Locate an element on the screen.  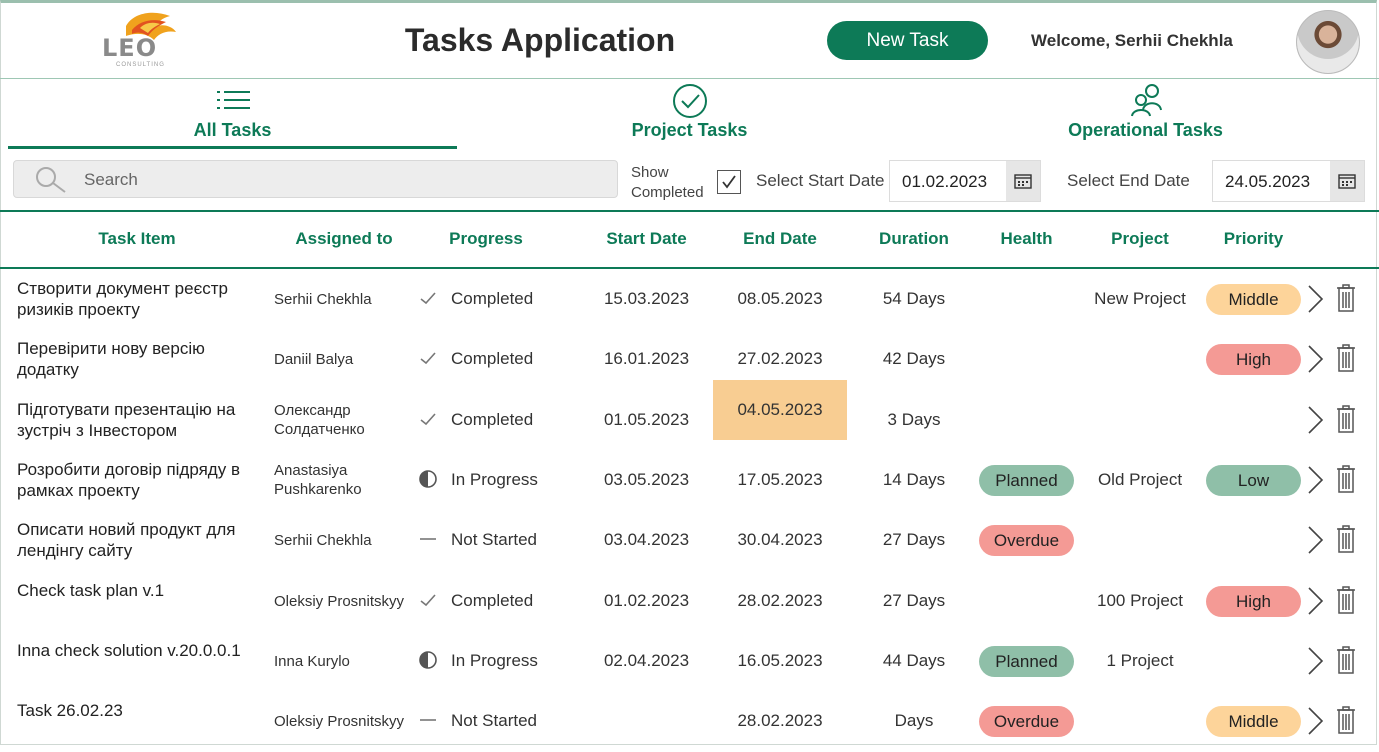
end-date: 08.05.2023 is located at coordinates (780, 298).